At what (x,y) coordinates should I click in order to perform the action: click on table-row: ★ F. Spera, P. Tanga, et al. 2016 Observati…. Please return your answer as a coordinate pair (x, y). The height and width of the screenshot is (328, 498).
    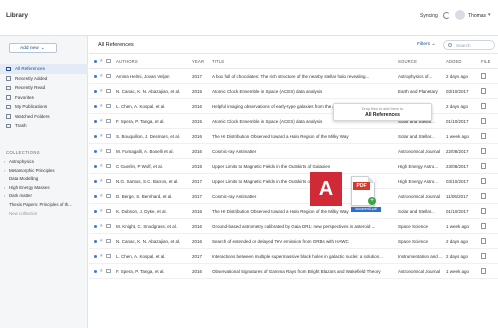
    Looking at the image, I should click on (293, 271).